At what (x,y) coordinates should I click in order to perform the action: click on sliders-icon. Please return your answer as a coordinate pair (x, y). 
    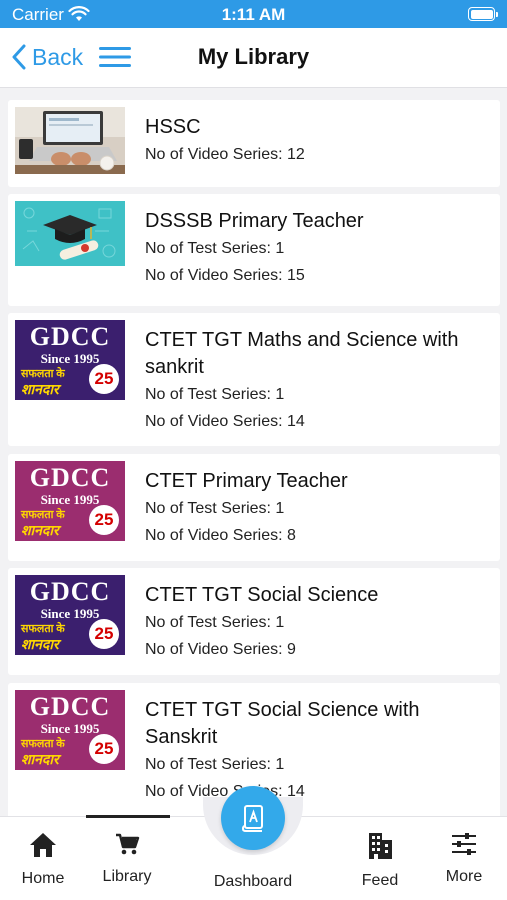
    Looking at the image, I should click on (464, 844).